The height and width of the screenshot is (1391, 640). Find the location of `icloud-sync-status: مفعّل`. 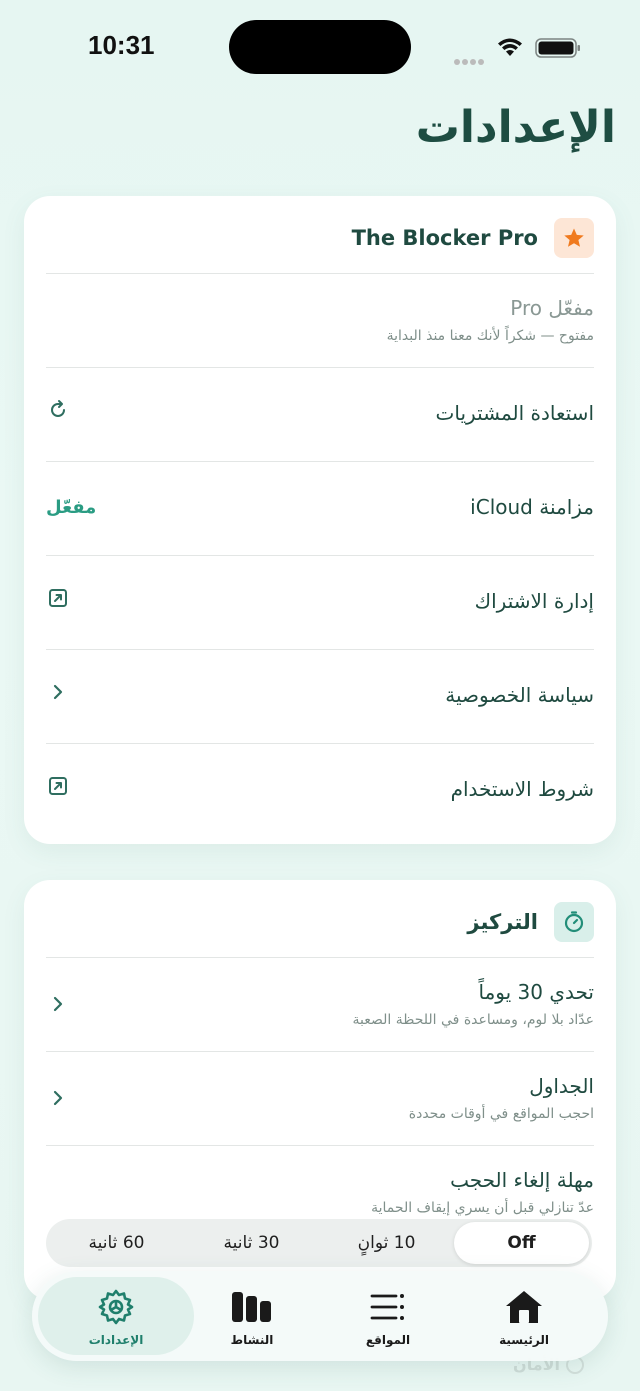

icloud-sync-status: مفعّل is located at coordinates (71, 507).